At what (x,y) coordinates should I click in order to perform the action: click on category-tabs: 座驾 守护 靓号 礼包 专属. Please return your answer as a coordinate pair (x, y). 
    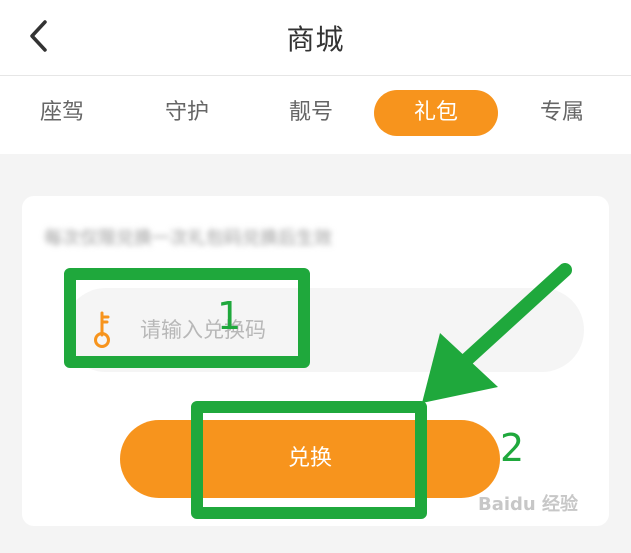
    Looking at the image, I should click on (315, 115).